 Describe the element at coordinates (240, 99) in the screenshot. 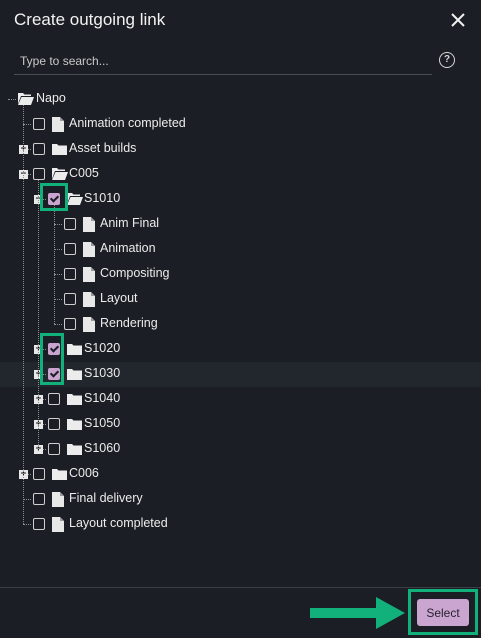

I see `tree-row: Napo` at that location.